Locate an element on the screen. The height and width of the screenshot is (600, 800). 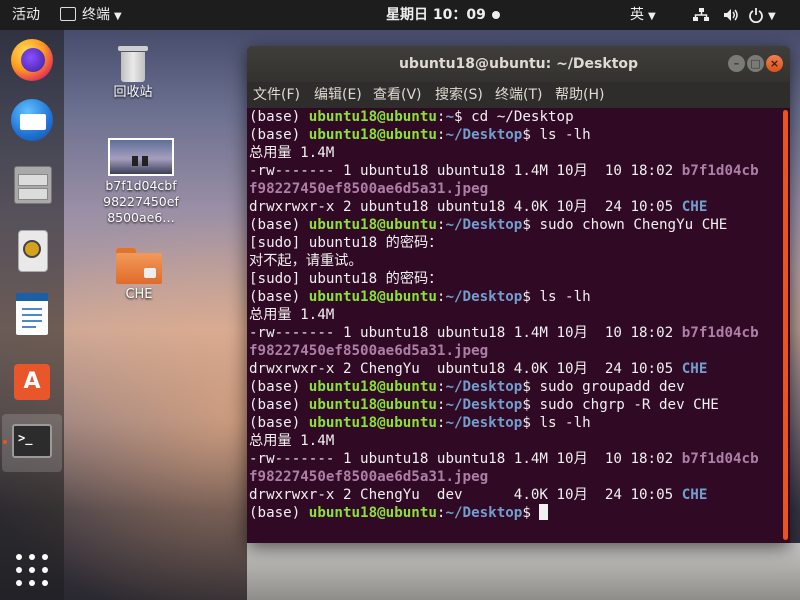
jpeg-label-line-2: 98227450ef is located at coordinates (141, 201).